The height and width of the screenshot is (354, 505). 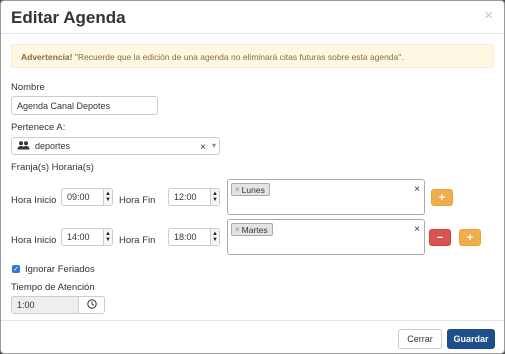 I want to click on hora-inicio-input: 14:00 ▲ ▼, so click(x=87, y=237).